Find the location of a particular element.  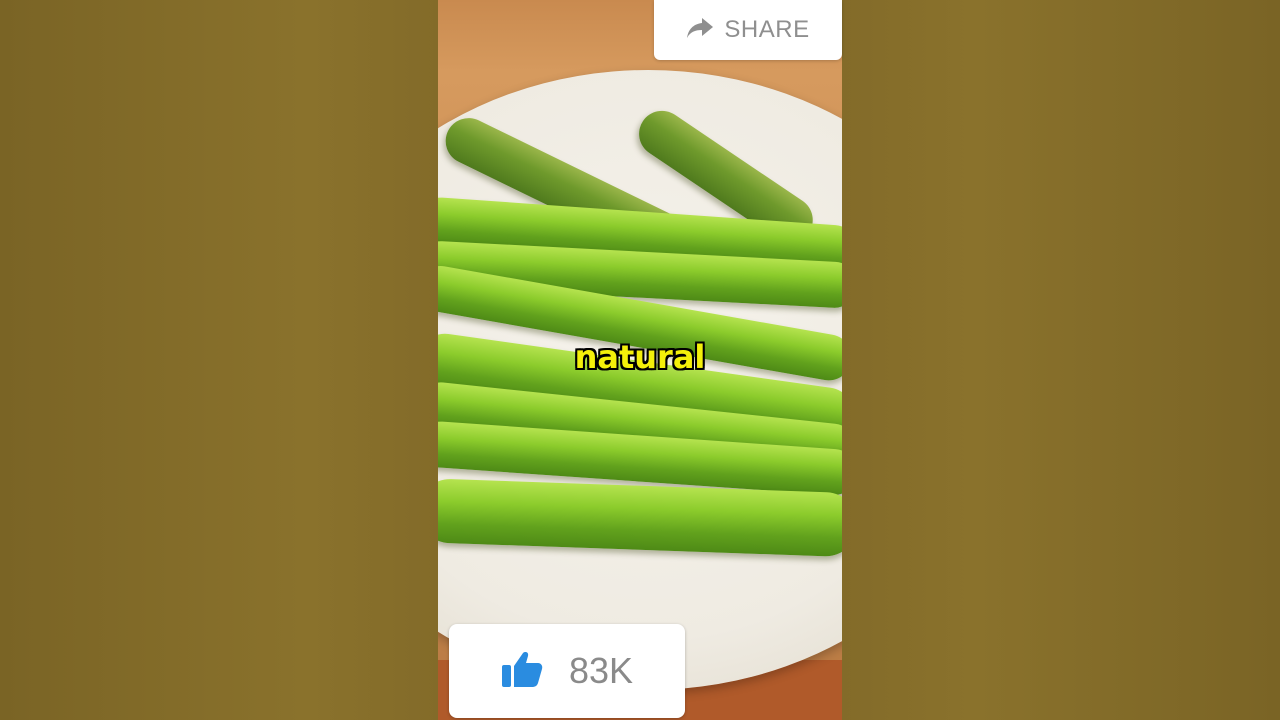

like-count: 83K is located at coordinates (601, 670).